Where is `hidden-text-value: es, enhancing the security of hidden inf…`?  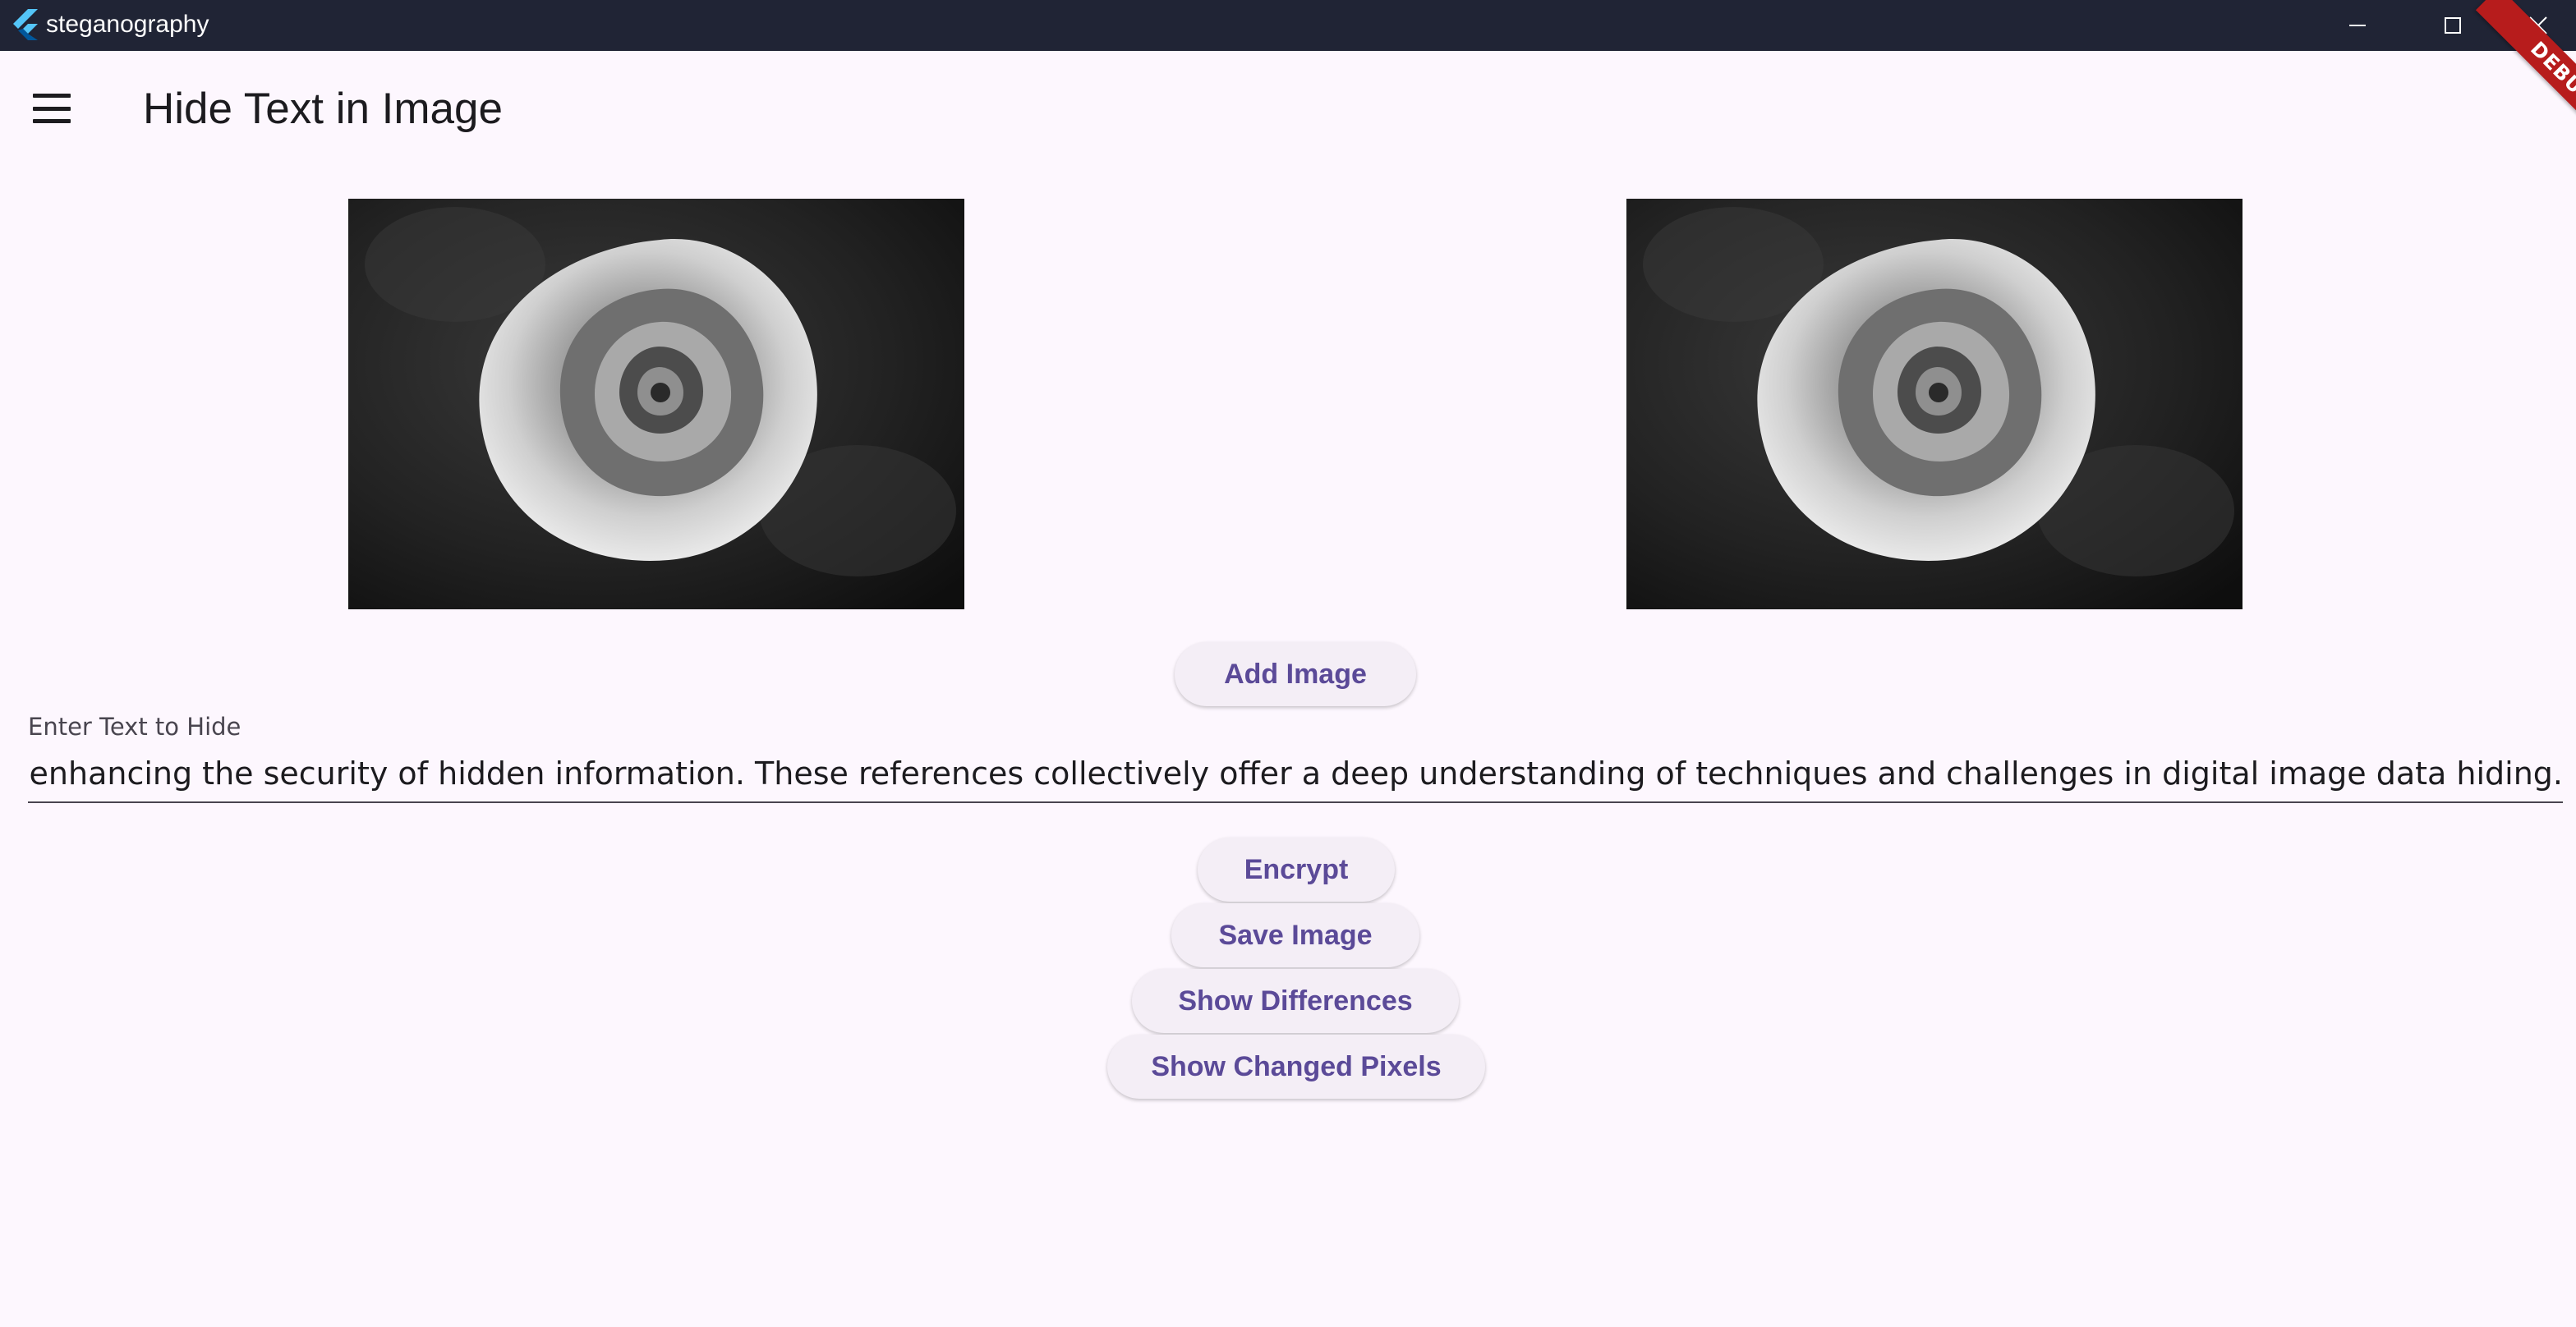 hidden-text-value: es, enhancing the security of hidden inf… is located at coordinates (1295, 773).